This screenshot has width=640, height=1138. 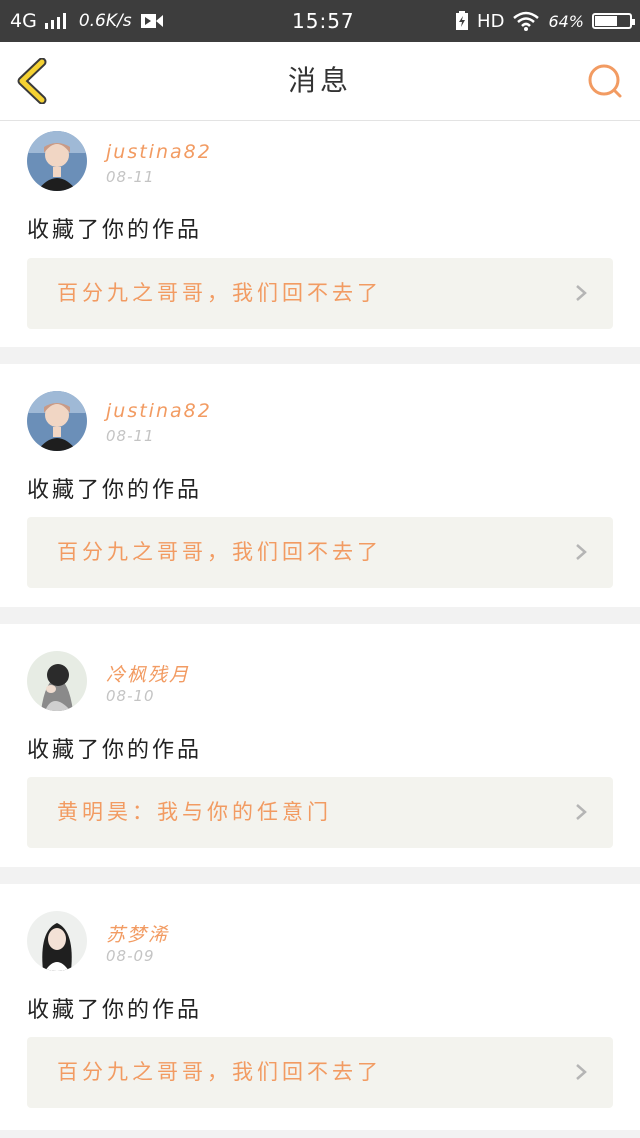 What do you see at coordinates (55, 21) in the screenshot?
I see `signal-icon` at bounding box center [55, 21].